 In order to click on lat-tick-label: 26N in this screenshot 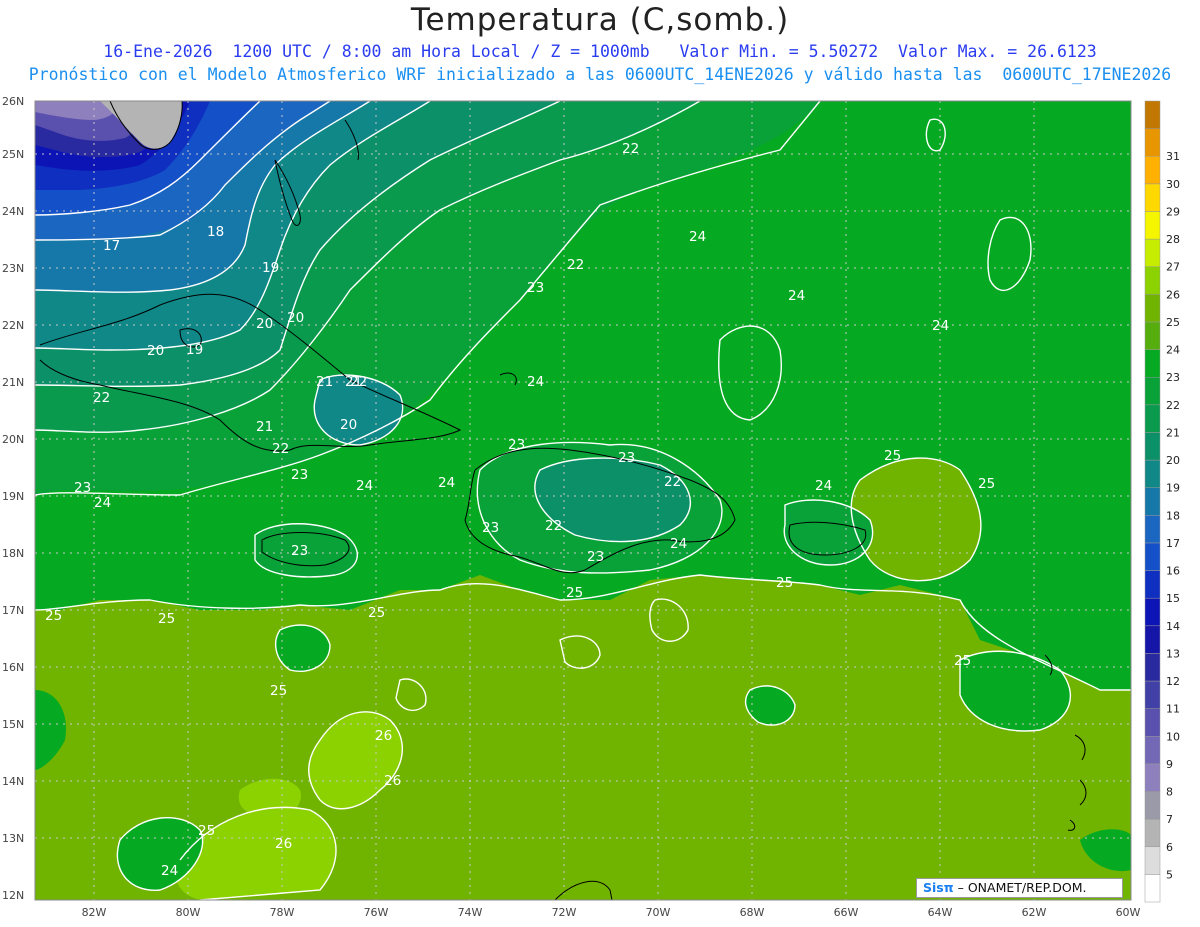, I will do `click(13, 101)`.